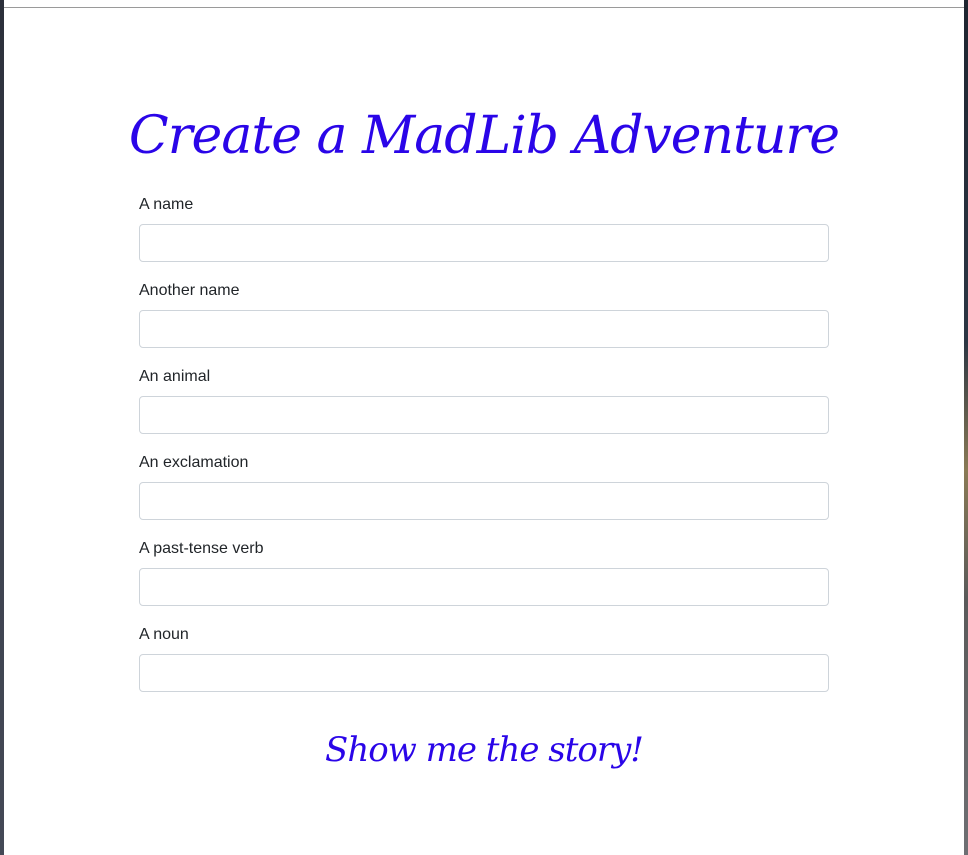  I want to click on noun-input, so click(484, 673).